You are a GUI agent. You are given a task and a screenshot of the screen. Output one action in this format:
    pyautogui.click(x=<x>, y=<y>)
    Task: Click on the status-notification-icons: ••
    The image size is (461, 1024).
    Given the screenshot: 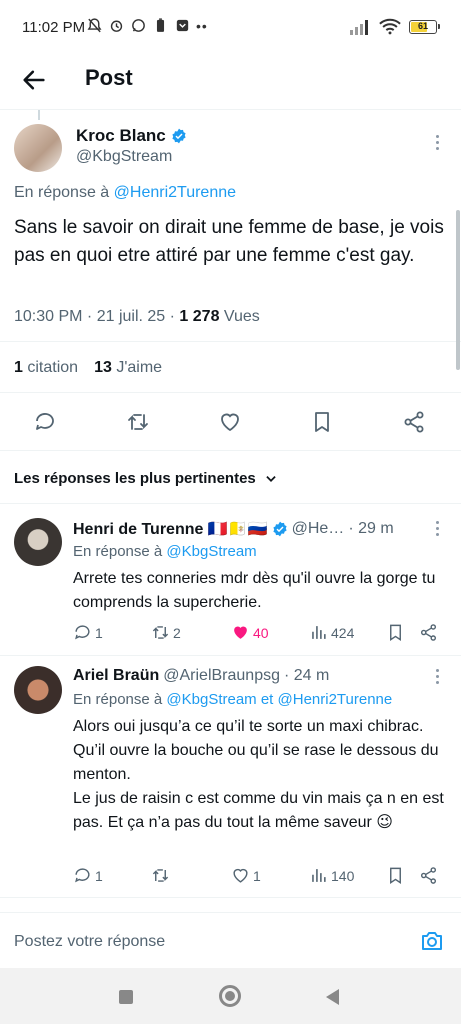 What is the action you would take?
    pyautogui.click(x=147, y=25)
    